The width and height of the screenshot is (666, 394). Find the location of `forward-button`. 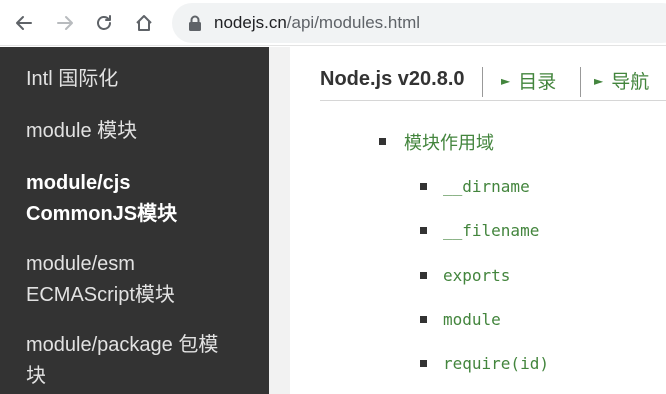

forward-button is located at coordinates (65, 23).